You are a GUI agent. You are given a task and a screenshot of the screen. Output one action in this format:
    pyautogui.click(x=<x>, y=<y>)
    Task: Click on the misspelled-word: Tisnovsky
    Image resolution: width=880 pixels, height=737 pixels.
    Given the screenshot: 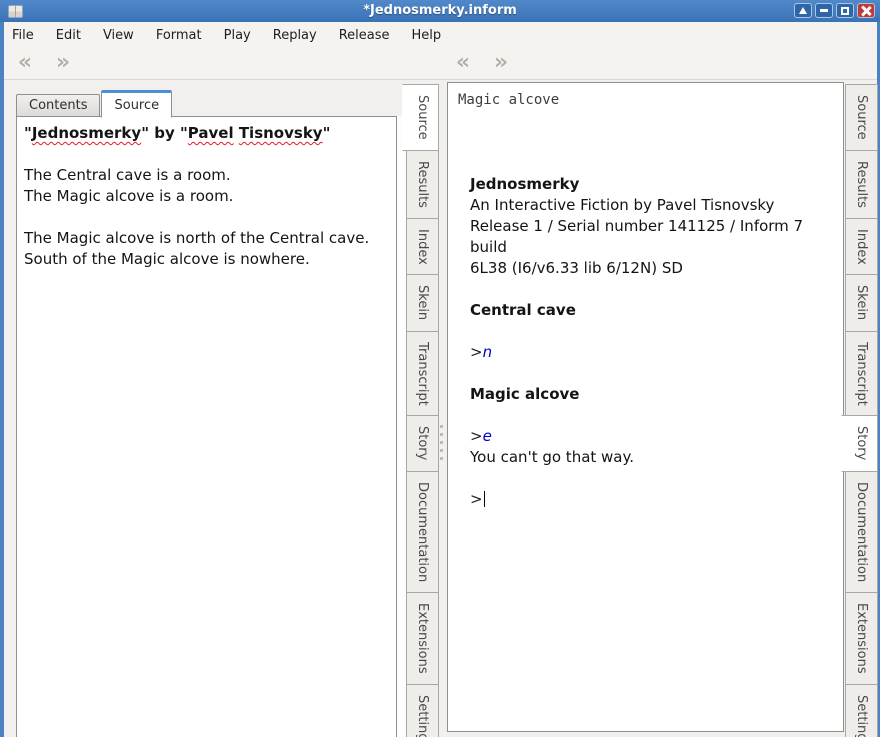 What is the action you would take?
    pyautogui.click(x=280, y=133)
    